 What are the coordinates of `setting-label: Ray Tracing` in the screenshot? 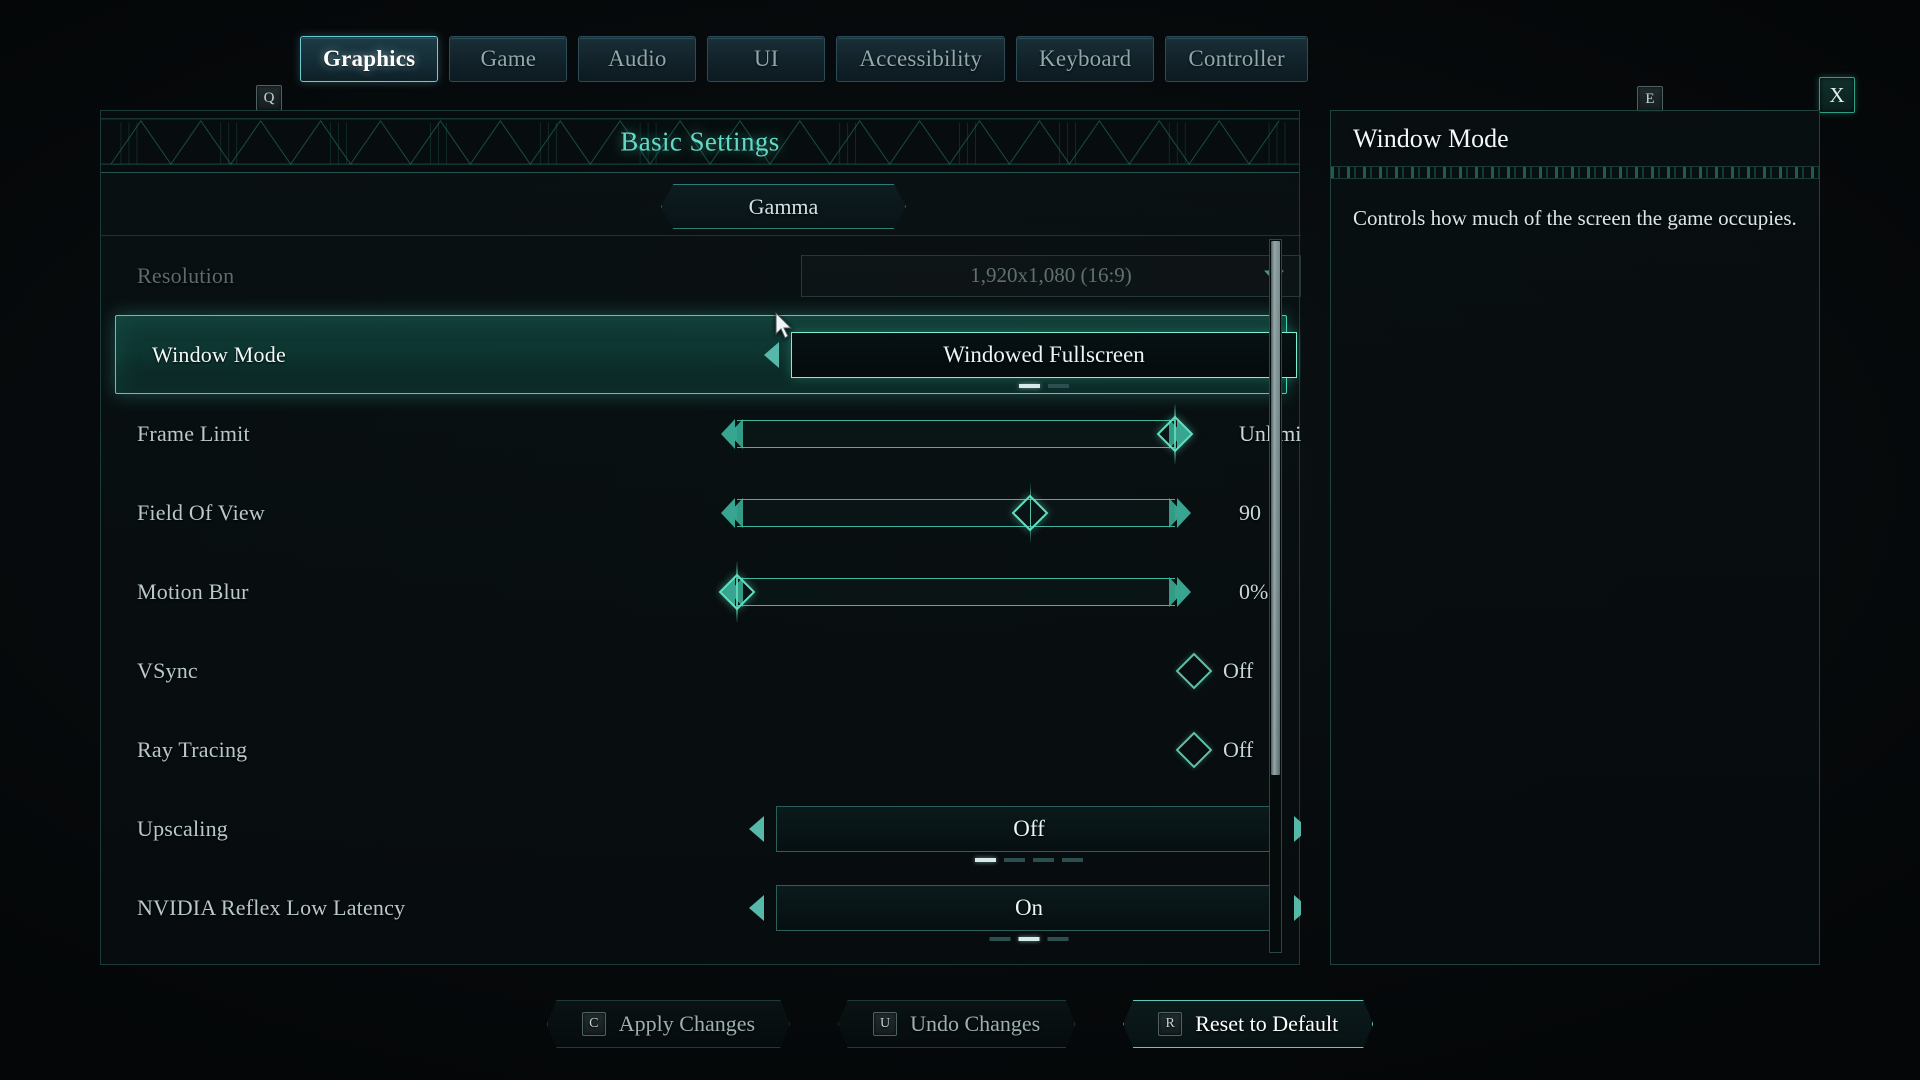 It's located at (192, 749).